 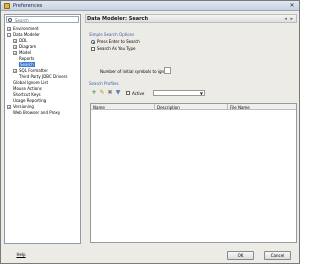 What do you see at coordinates (292, 5) in the screenshot?
I see `close-icon: ✕` at bounding box center [292, 5].